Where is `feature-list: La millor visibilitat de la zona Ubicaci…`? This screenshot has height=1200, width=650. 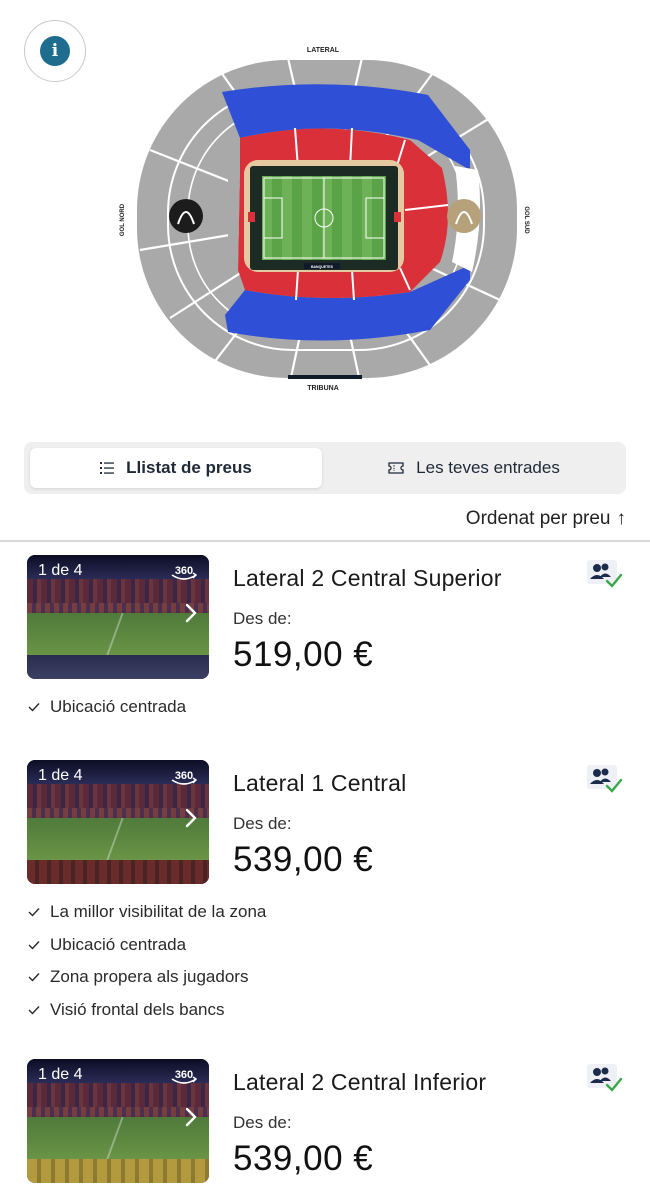
feature-list: La millor visibilitat de la zona Ubicaci… is located at coordinates (147, 961).